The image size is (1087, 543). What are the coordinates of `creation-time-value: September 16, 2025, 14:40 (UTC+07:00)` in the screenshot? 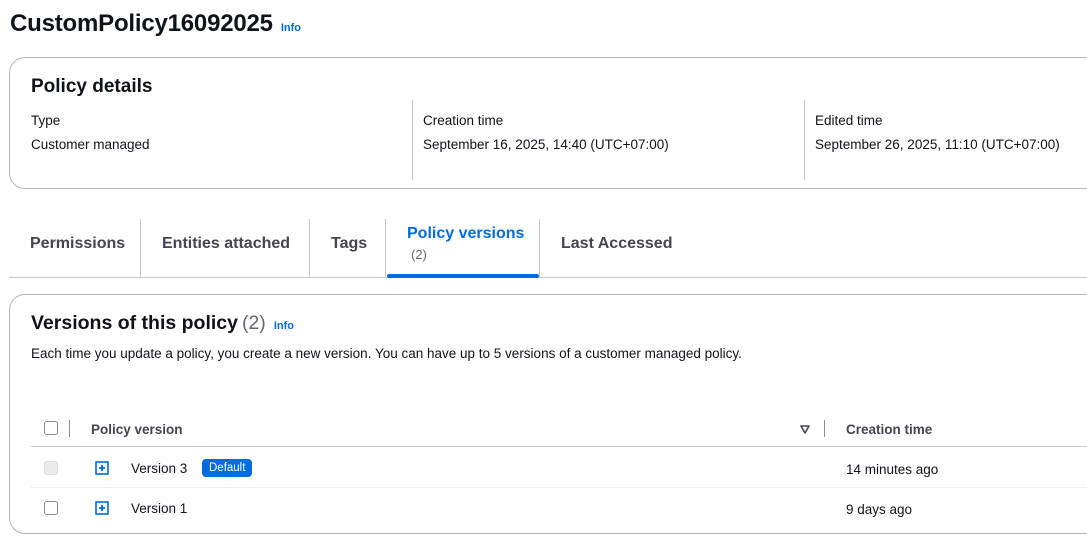 It's located at (546, 144).